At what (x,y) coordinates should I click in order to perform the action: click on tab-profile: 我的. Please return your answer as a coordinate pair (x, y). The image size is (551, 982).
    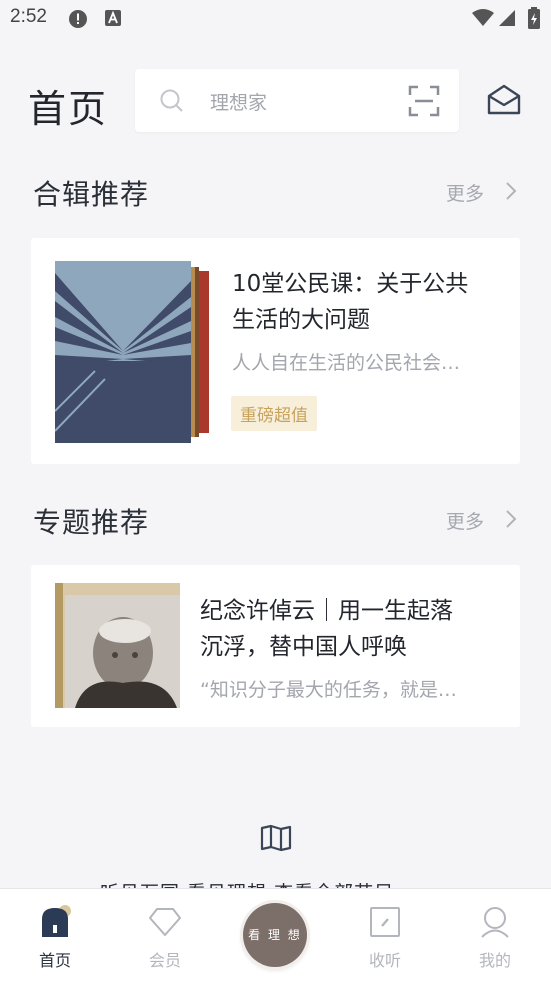
    Looking at the image, I should click on (495, 935).